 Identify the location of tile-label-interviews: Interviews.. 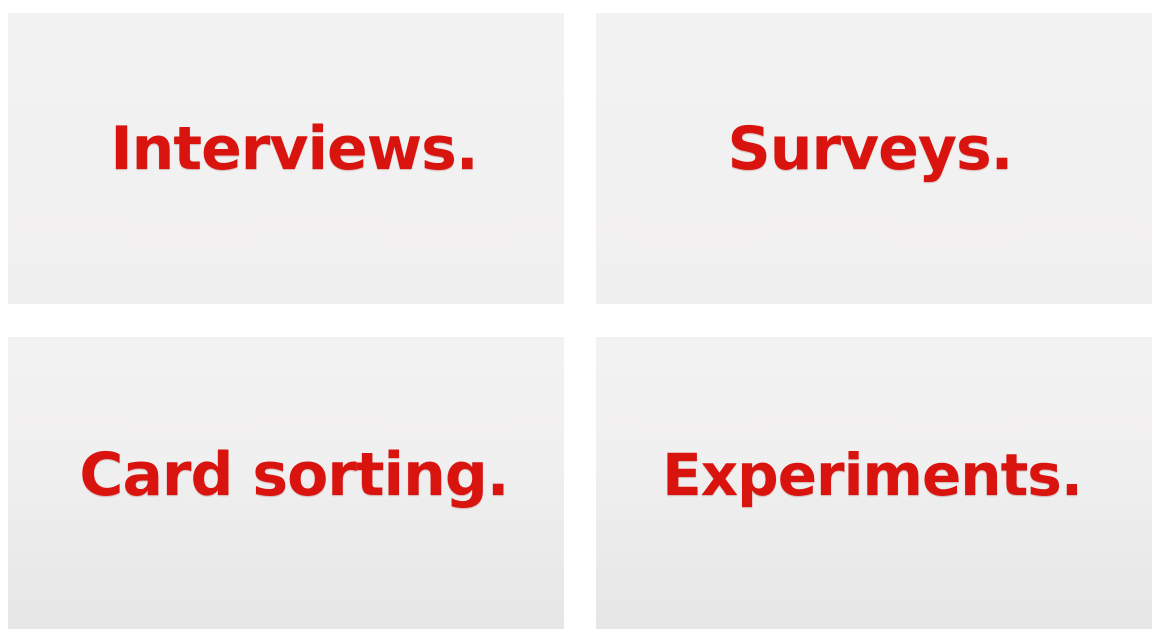
(294, 148).